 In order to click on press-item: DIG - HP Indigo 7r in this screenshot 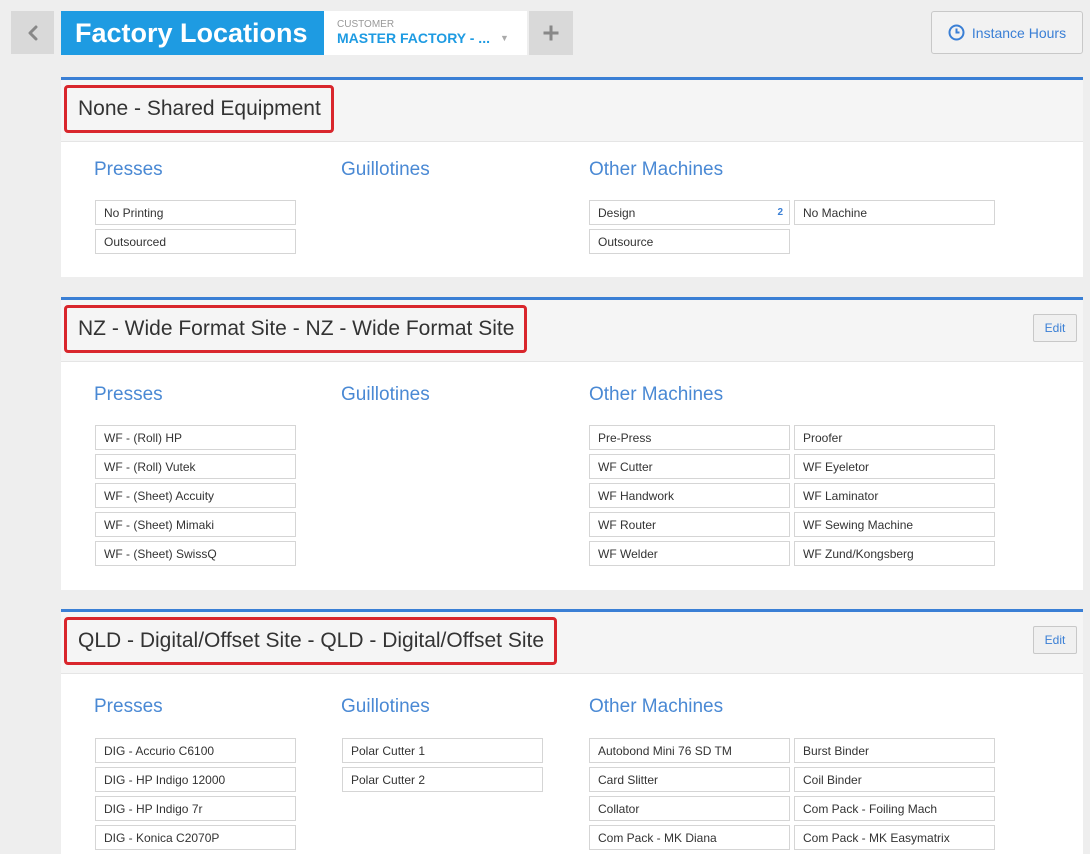, I will do `click(195, 808)`.